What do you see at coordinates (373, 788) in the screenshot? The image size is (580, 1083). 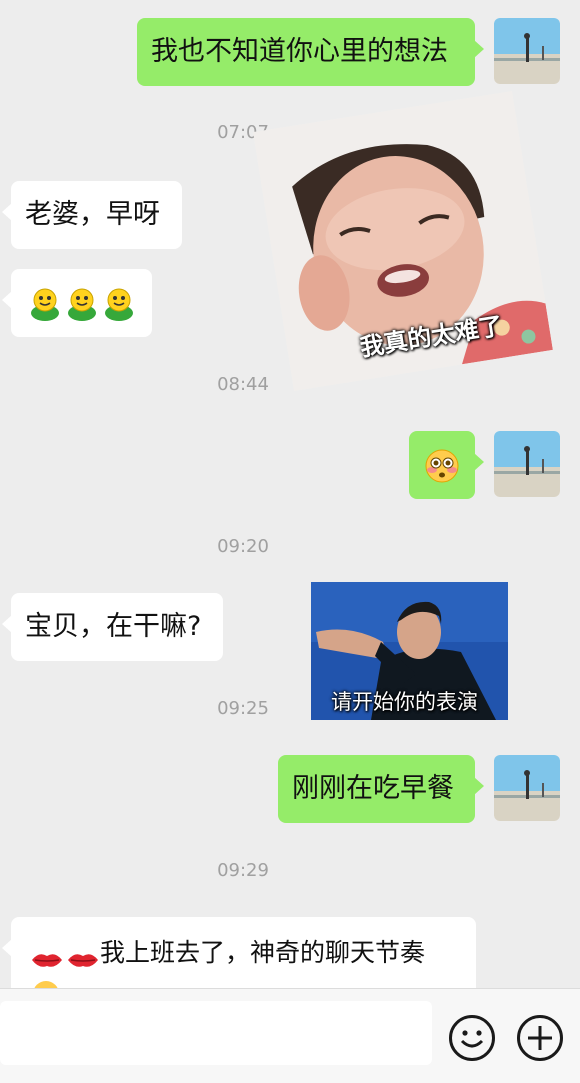 I see `message-text: 刚刚在吃早餐` at bounding box center [373, 788].